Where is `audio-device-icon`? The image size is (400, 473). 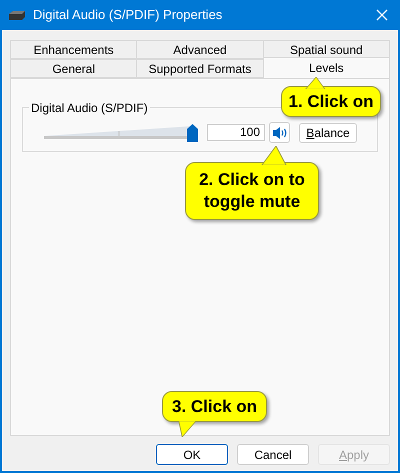
audio-device-icon is located at coordinates (17, 15).